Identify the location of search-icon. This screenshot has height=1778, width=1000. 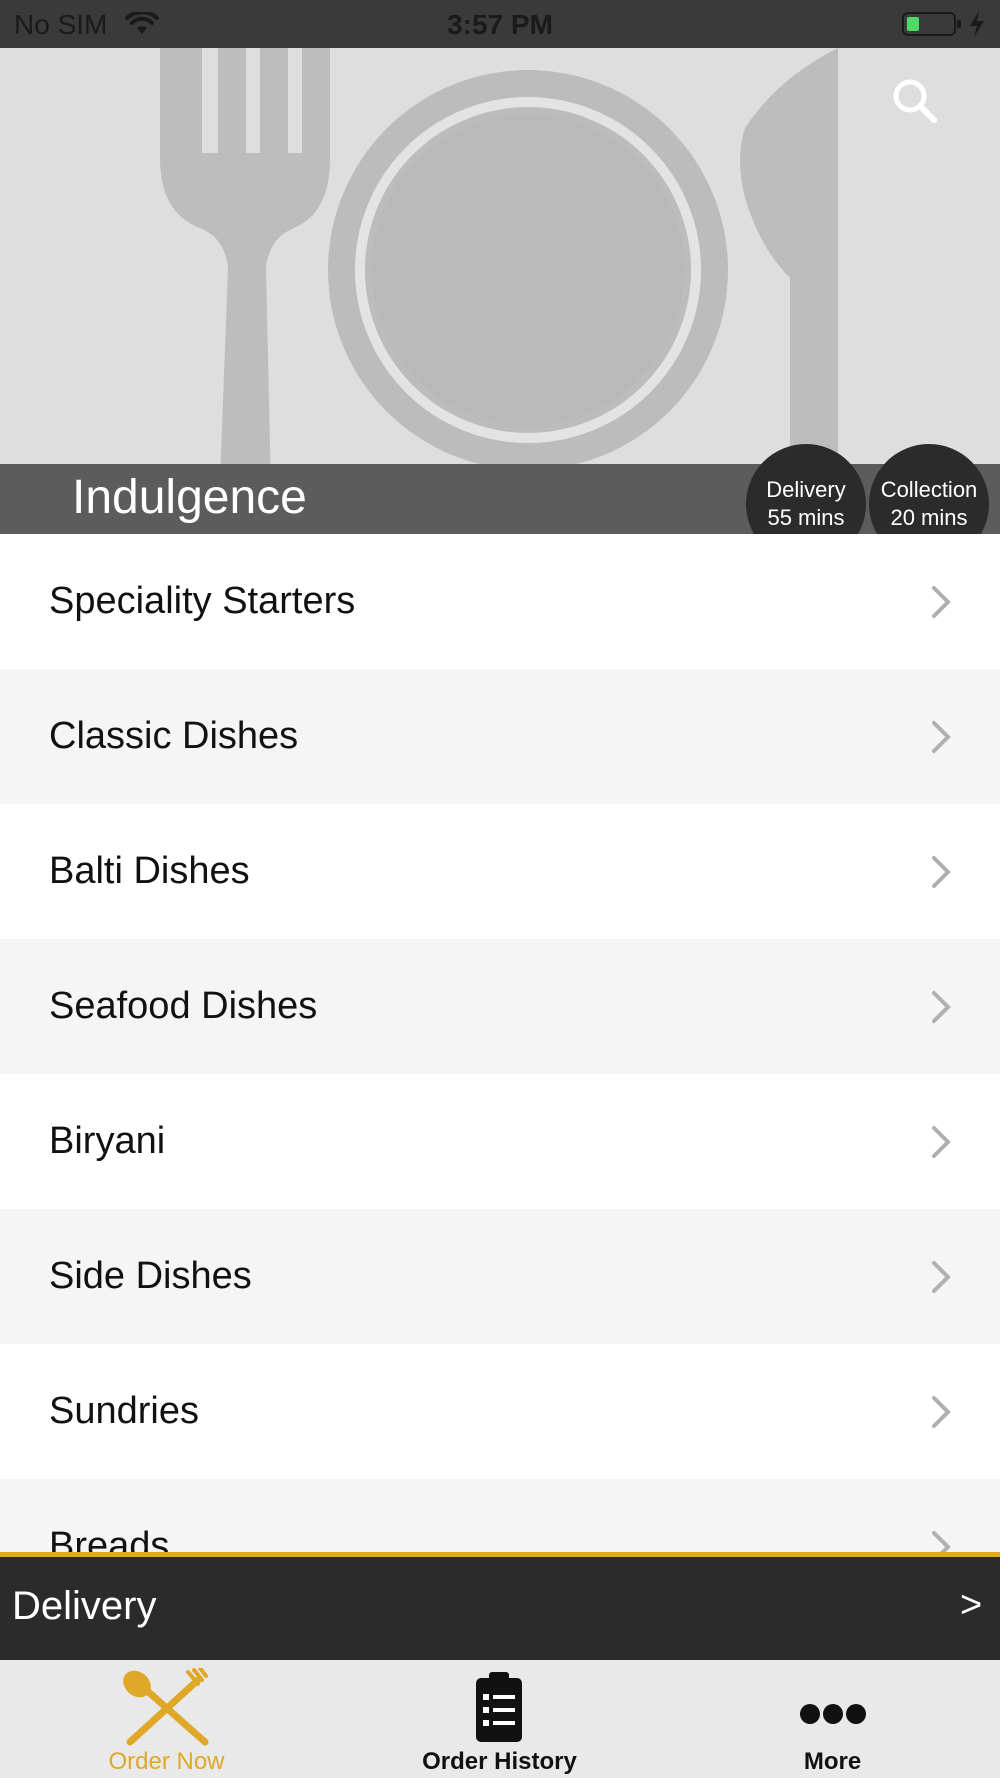
(915, 101).